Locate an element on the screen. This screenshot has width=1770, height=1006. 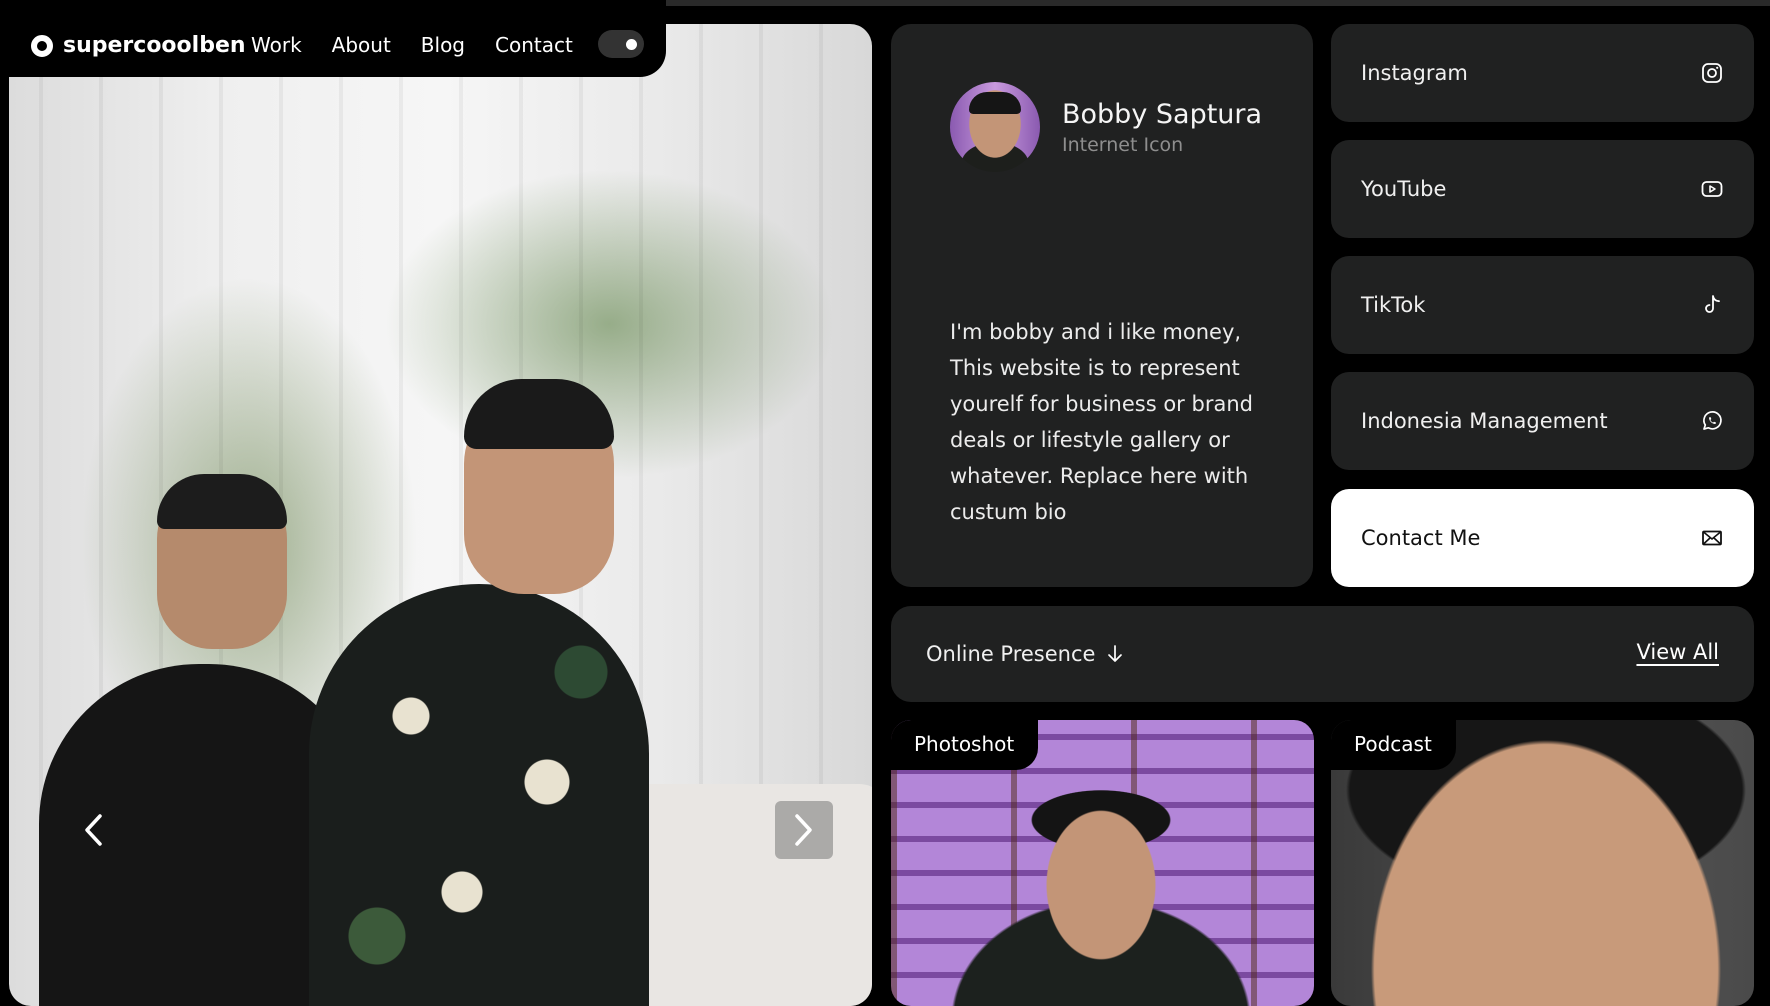
youtube-icon is located at coordinates (1712, 189).